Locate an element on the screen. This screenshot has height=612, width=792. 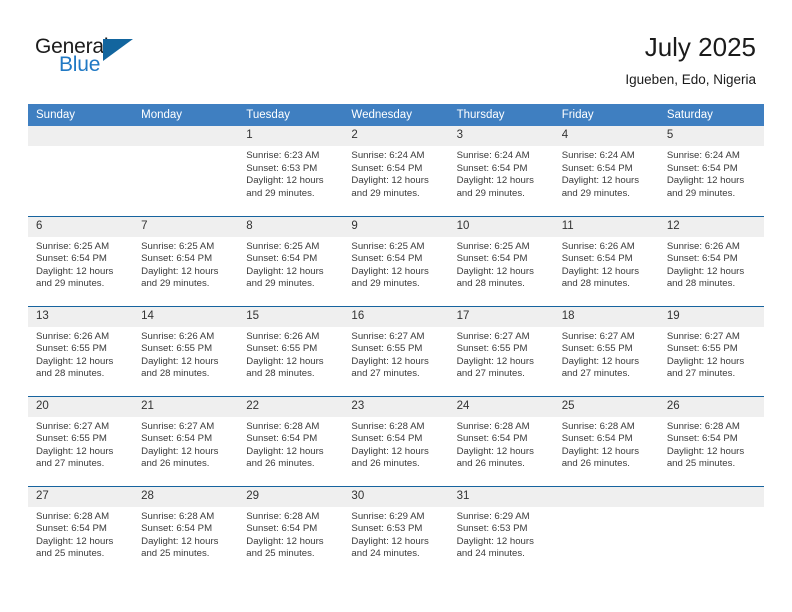
day-number: 17 is located at coordinates (501, 316).